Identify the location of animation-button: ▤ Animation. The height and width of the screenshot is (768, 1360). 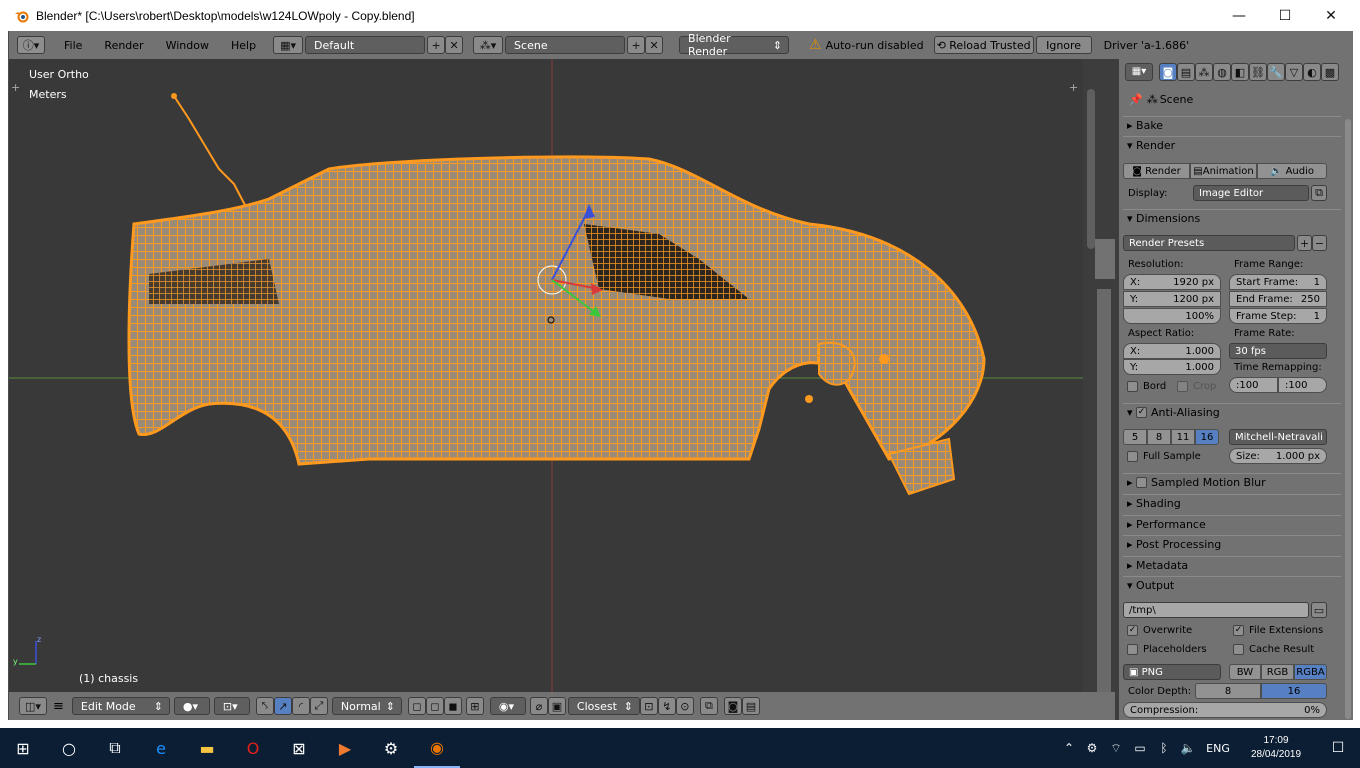
(1223, 171).